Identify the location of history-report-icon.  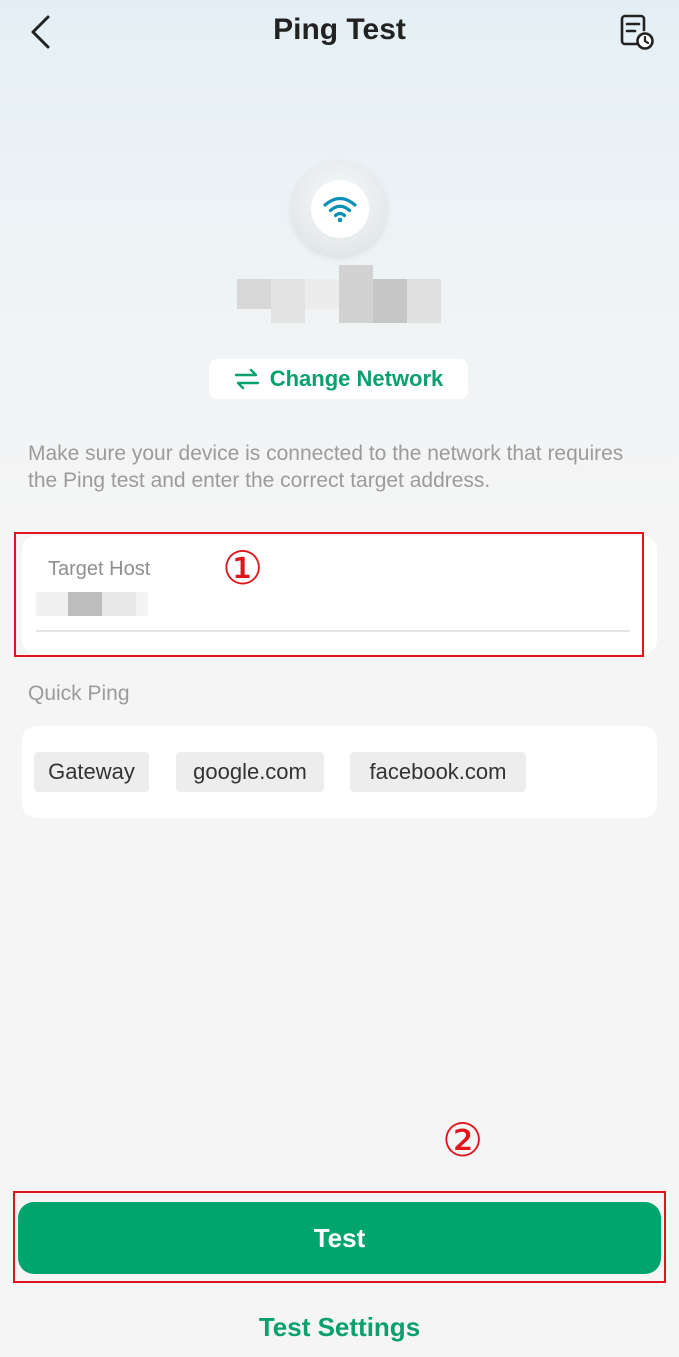
(637, 32).